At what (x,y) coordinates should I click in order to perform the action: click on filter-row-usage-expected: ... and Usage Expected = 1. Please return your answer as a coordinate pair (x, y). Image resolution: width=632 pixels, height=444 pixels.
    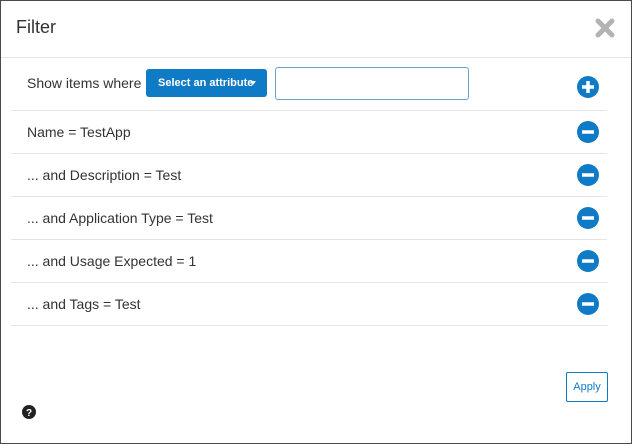
    Looking at the image, I should click on (309, 261).